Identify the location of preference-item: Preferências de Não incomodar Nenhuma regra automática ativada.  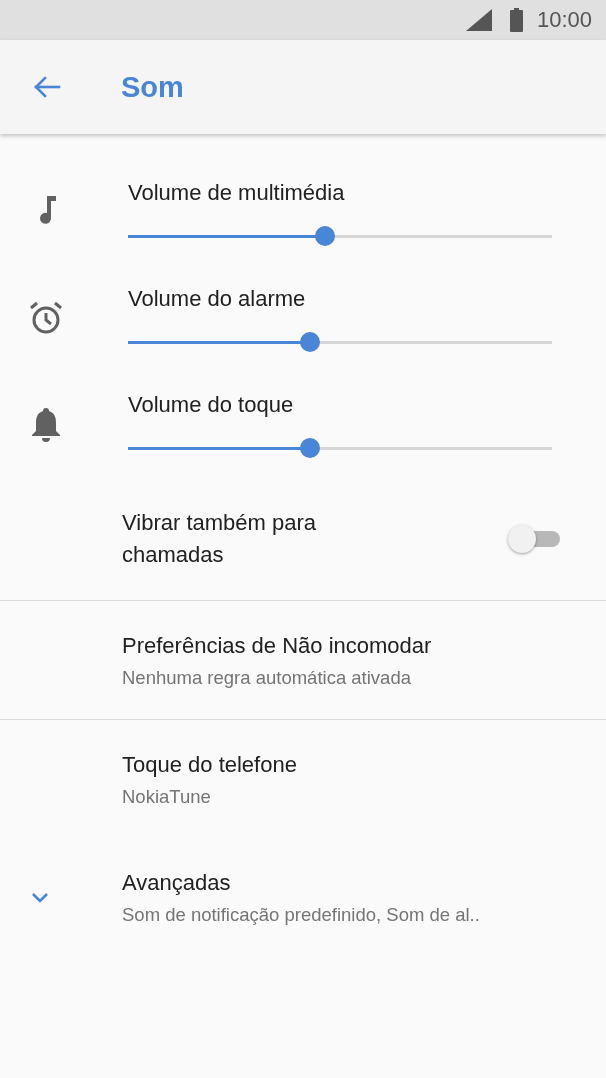
(303, 660).